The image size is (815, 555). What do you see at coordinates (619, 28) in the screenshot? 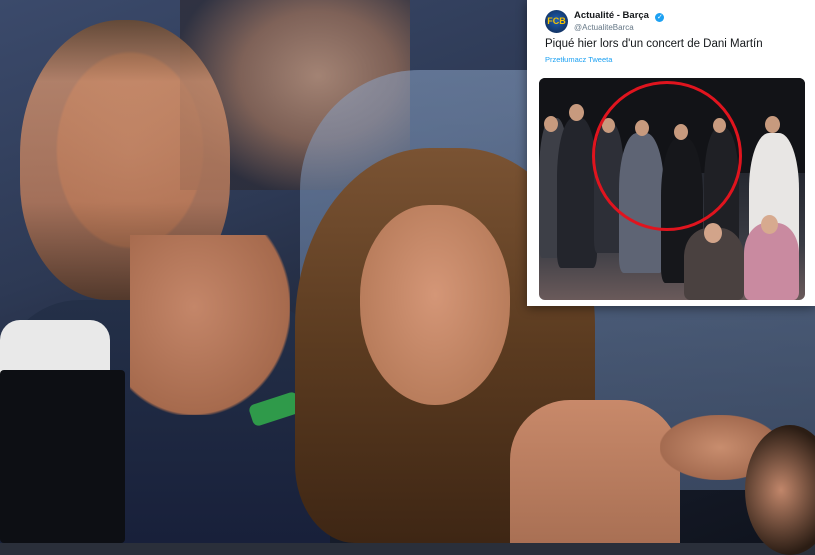
I see `account-handle: @ActualiteBarca` at bounding box center [619, 28].